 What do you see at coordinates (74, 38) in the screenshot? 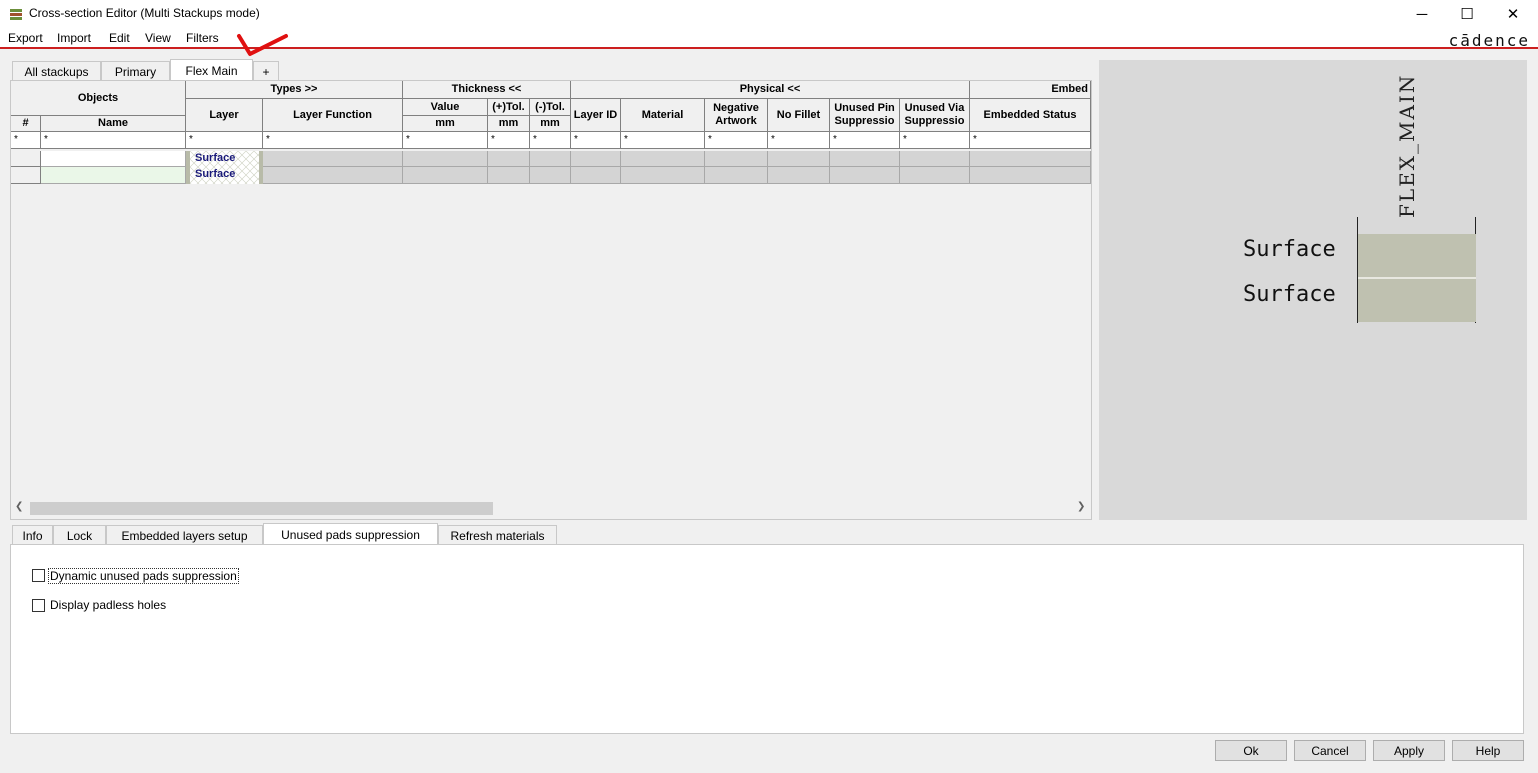
I see `menu-import: Import` at bounding box center [74, 38].